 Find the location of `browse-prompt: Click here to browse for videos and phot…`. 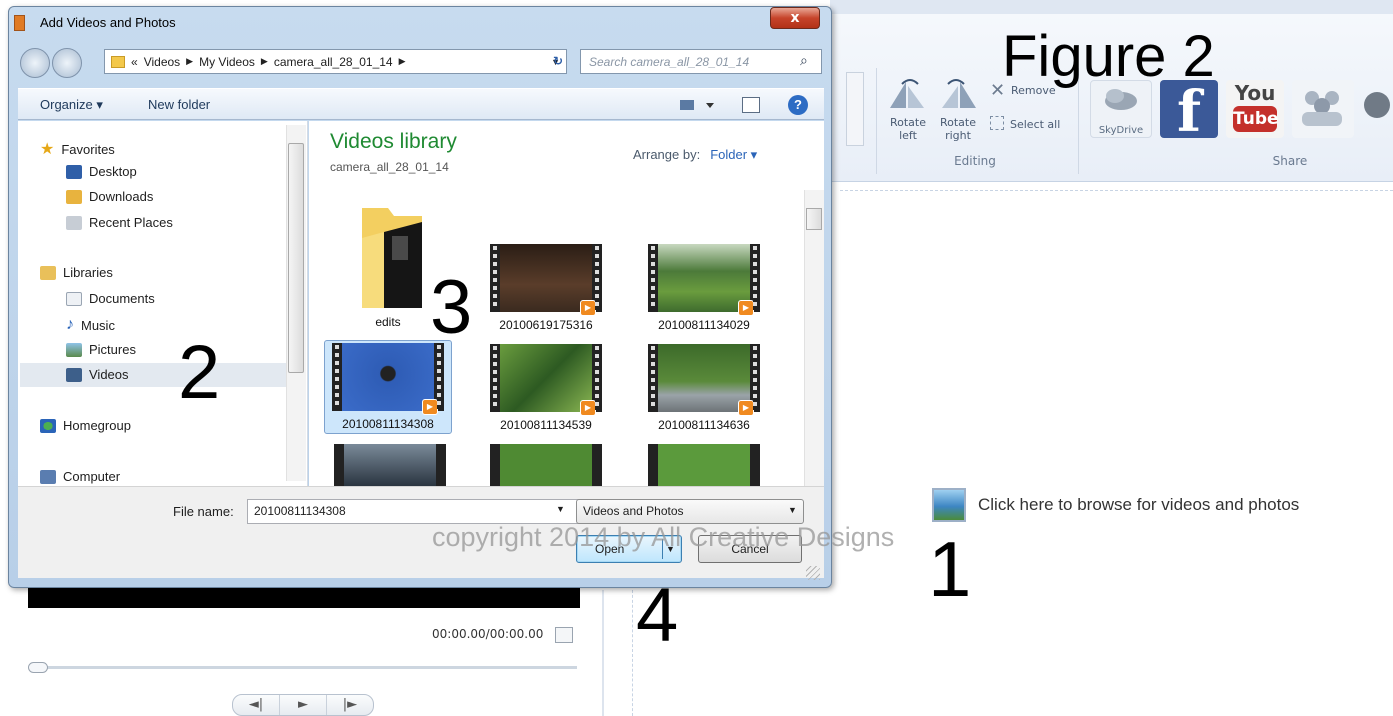

browse-prompt: Click here to browse for videos and phot… is located at coordinates (1115, 505).